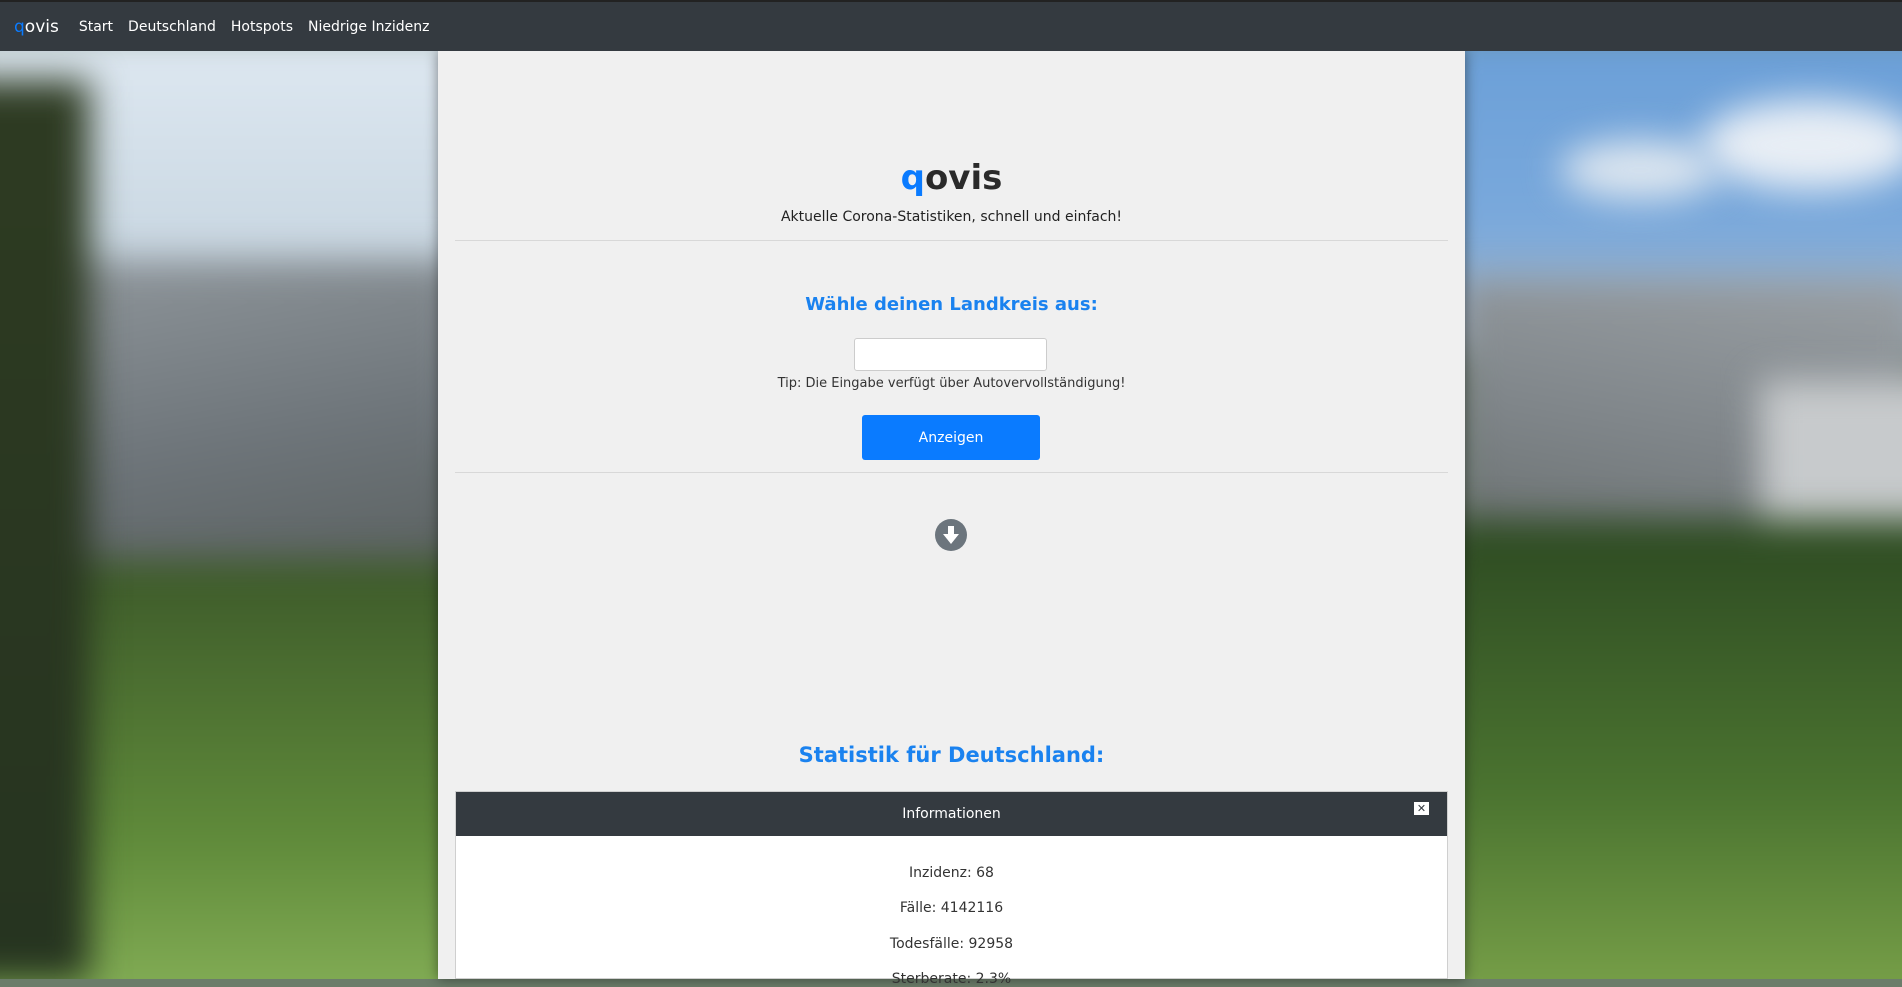 The image size is (1902, 987). Describe the element at coordinates (951, 908) in the screenshot. I see `stat-cases: Fälle: 4142116` at that location.